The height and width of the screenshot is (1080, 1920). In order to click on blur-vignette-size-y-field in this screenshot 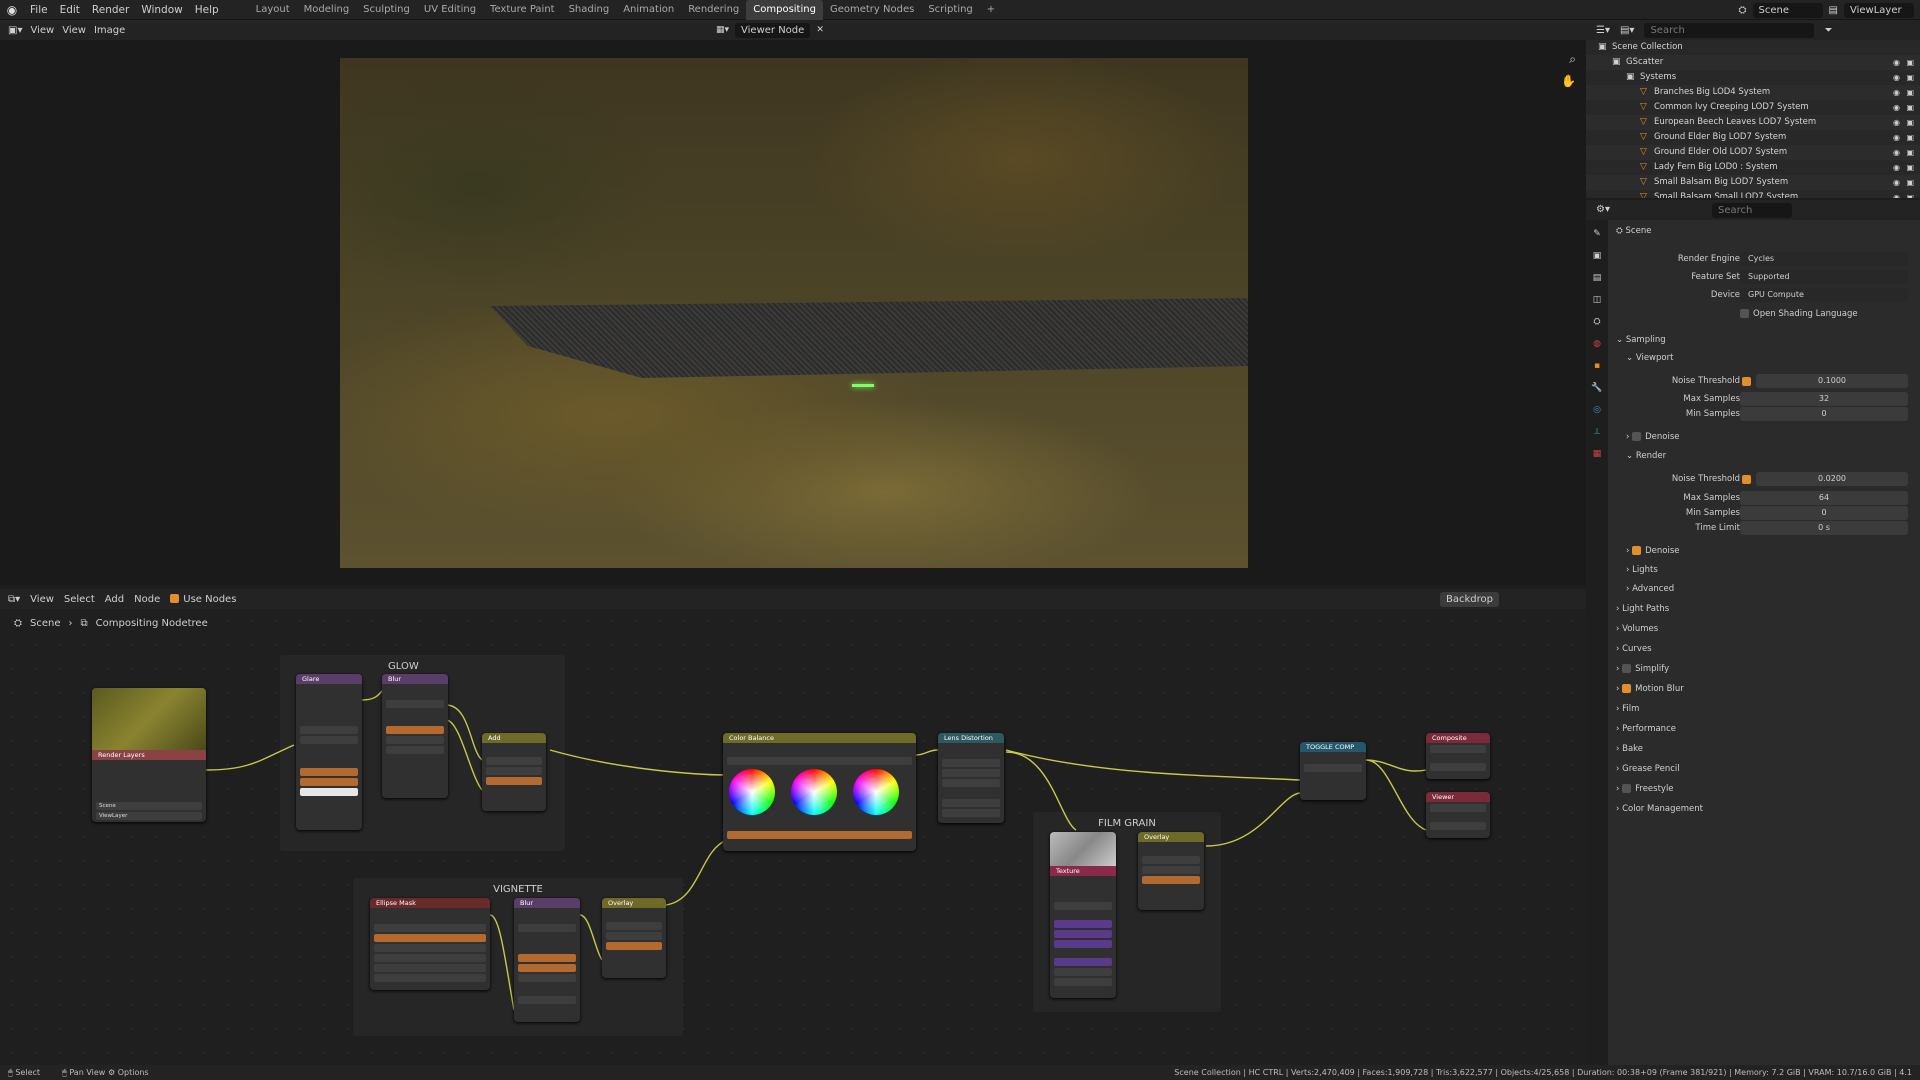, I will do `click(547, 968)`.